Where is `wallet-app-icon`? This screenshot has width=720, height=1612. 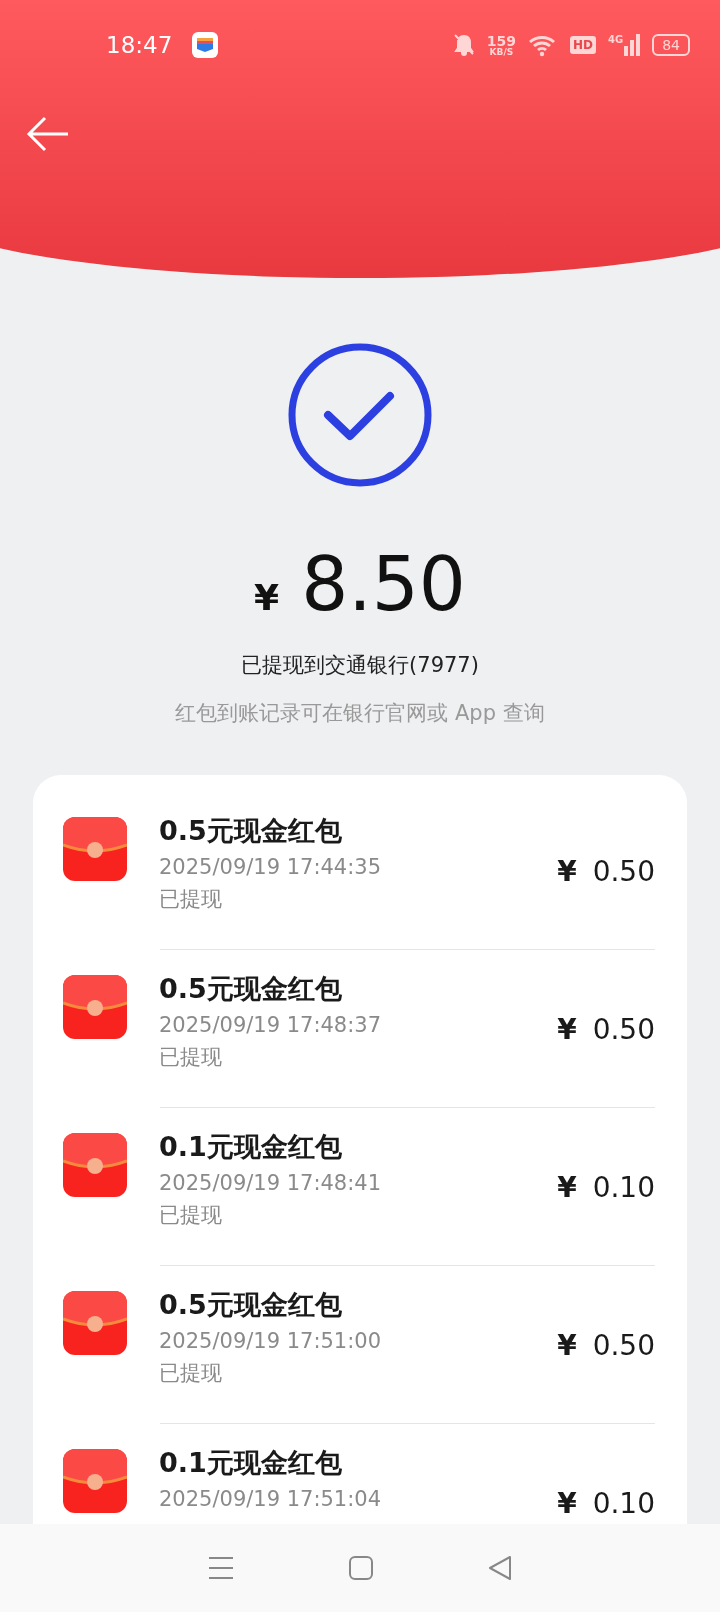 wallet-app-icon is located at coordinates (205, 45).